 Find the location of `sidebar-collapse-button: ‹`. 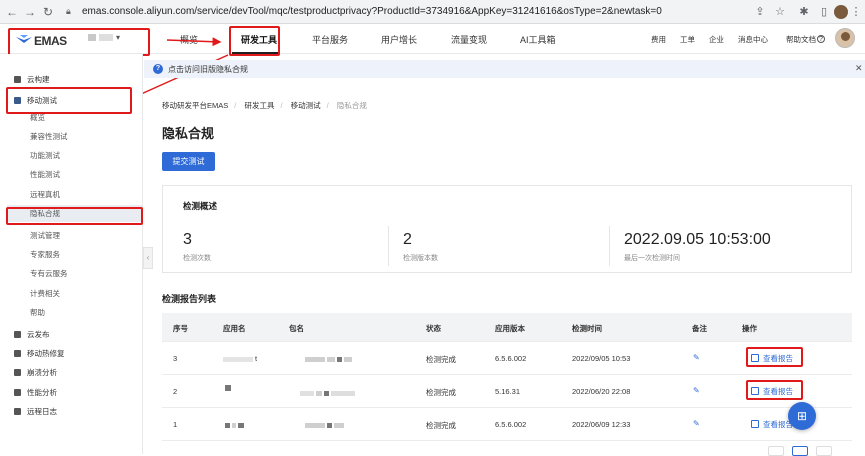

sidebar-collapse-button: ‹ is located at coordinates (148, 258).